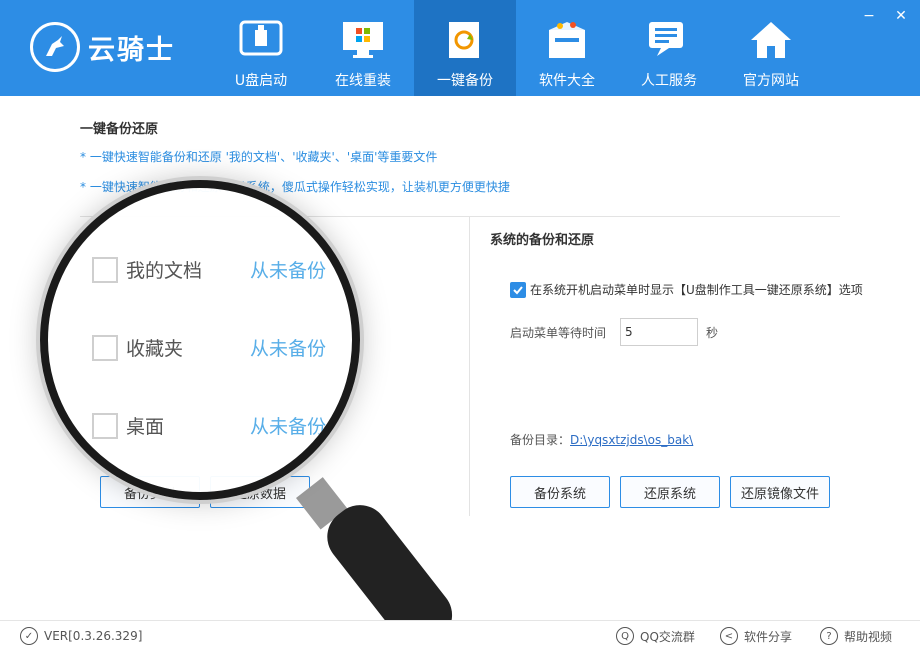 The image size is (920, 658). I want to click on nav-label: U盘启动, so click(261, 81).